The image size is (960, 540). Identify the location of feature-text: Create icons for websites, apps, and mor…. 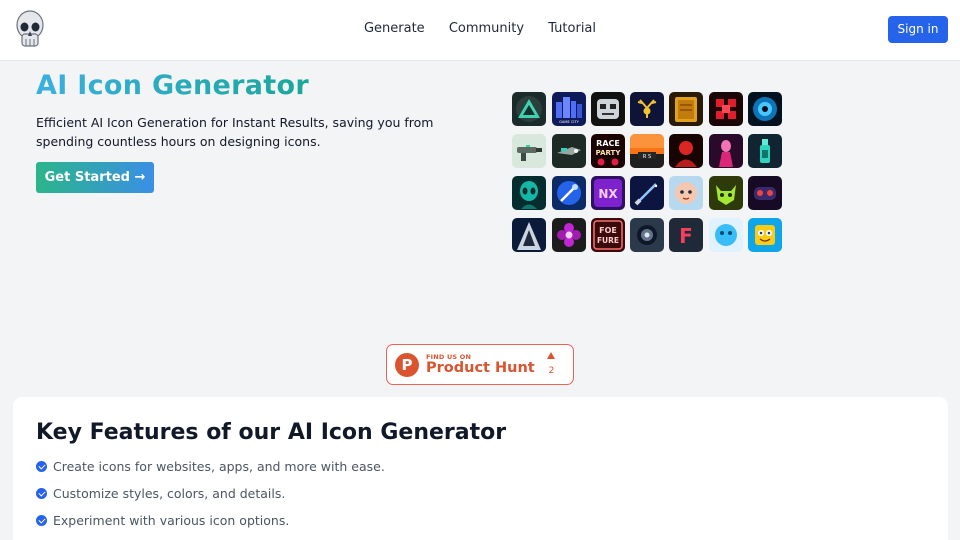
(219, 466).